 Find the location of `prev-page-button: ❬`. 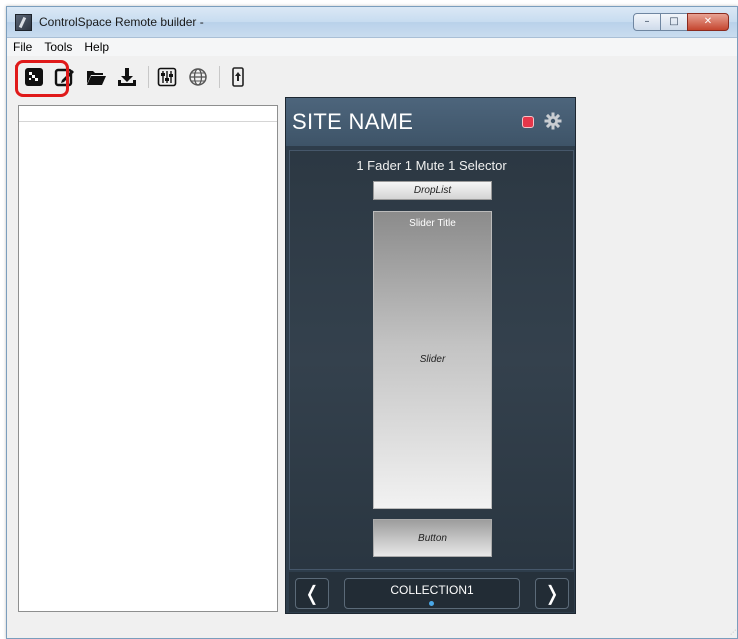

prev-page-button: ❬ is located at coordinates (312, 593).